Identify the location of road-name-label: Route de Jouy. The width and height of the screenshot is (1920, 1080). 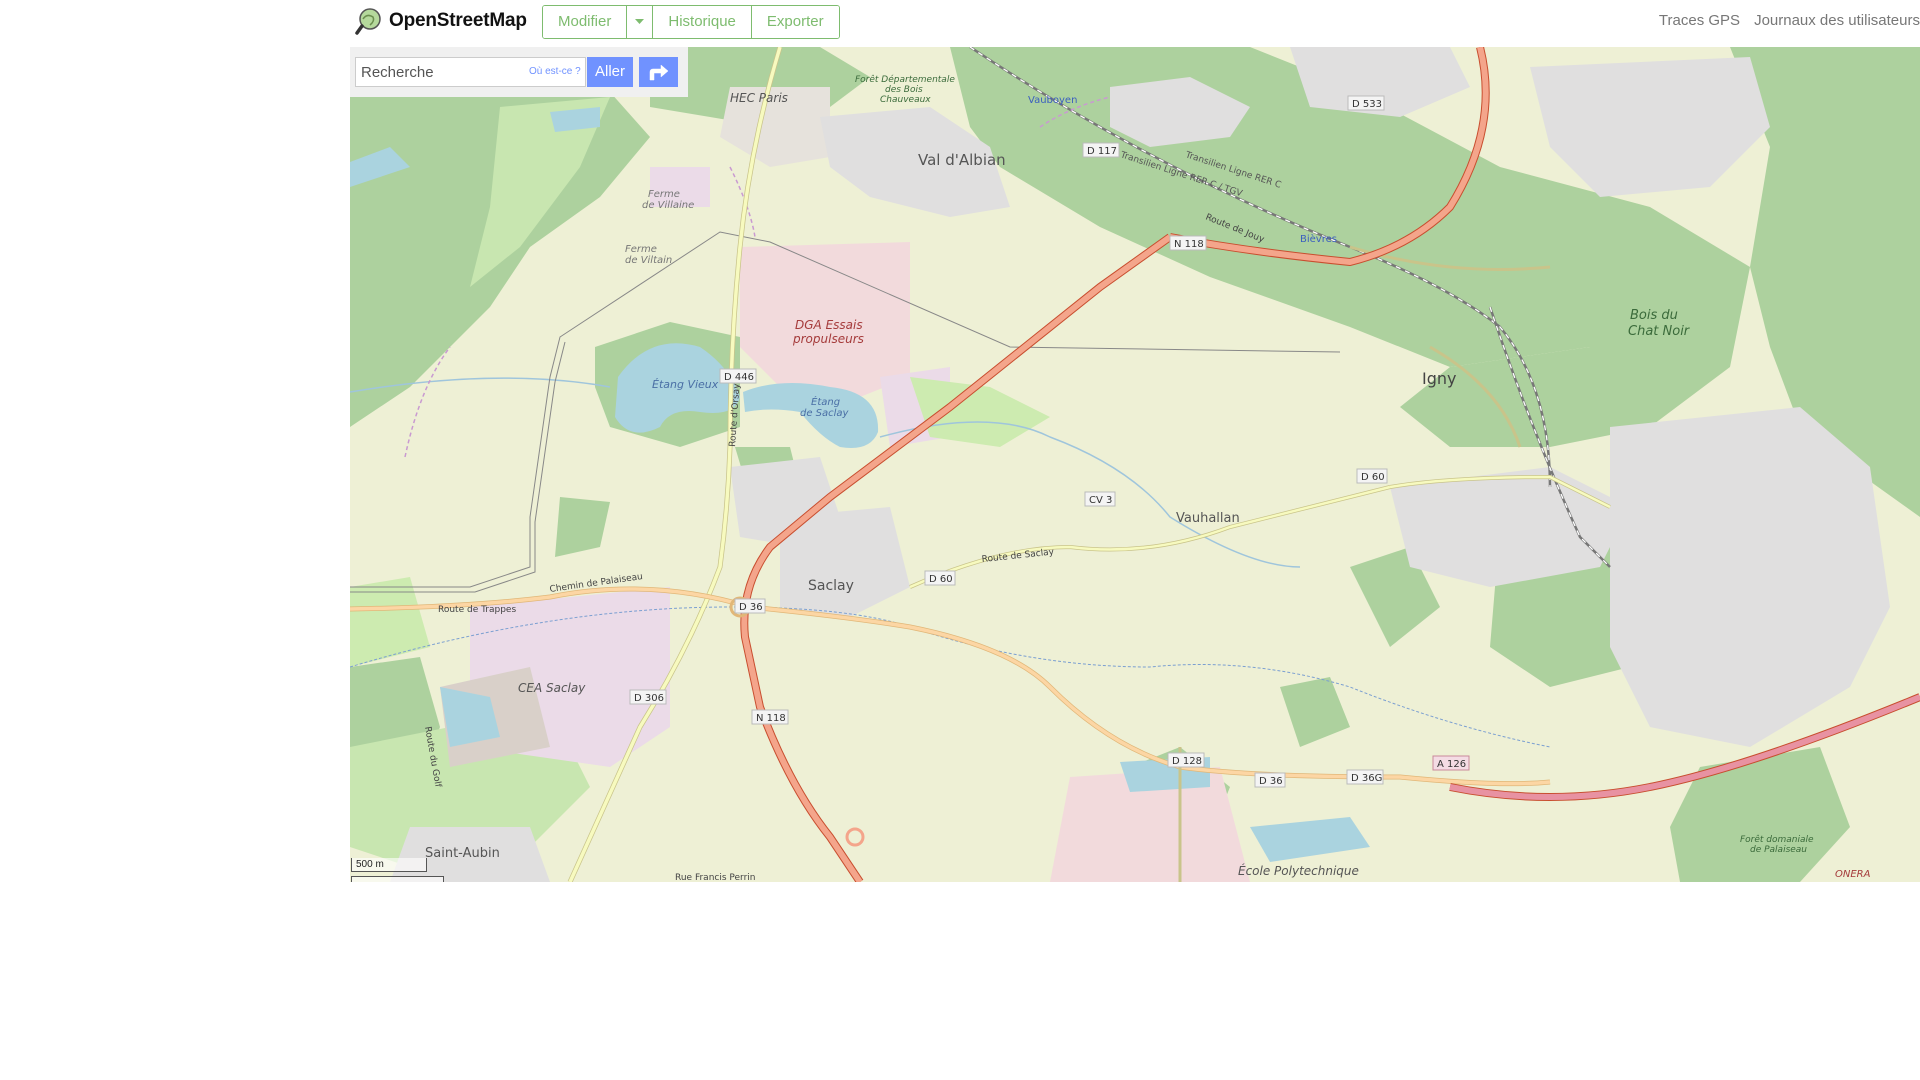
(1235, 229).